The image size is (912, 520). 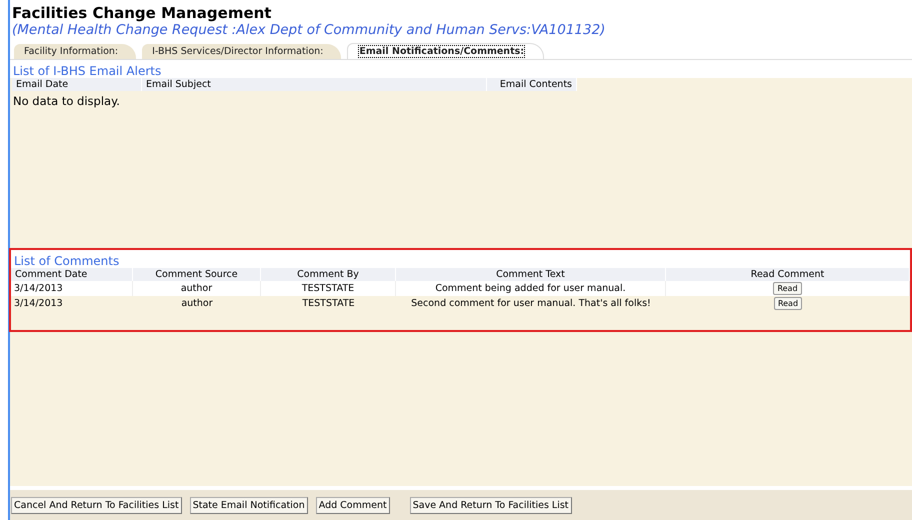 I want to click on table-cell: 3/14/2013, so click(x=72, y=288).